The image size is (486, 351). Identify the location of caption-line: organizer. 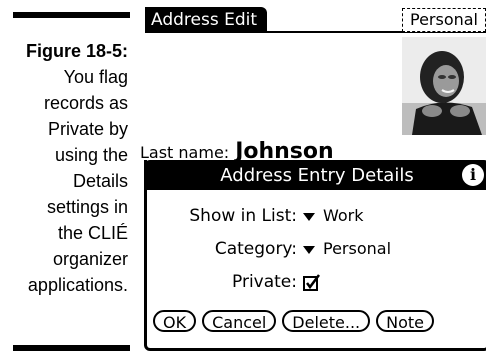
(90, 259).